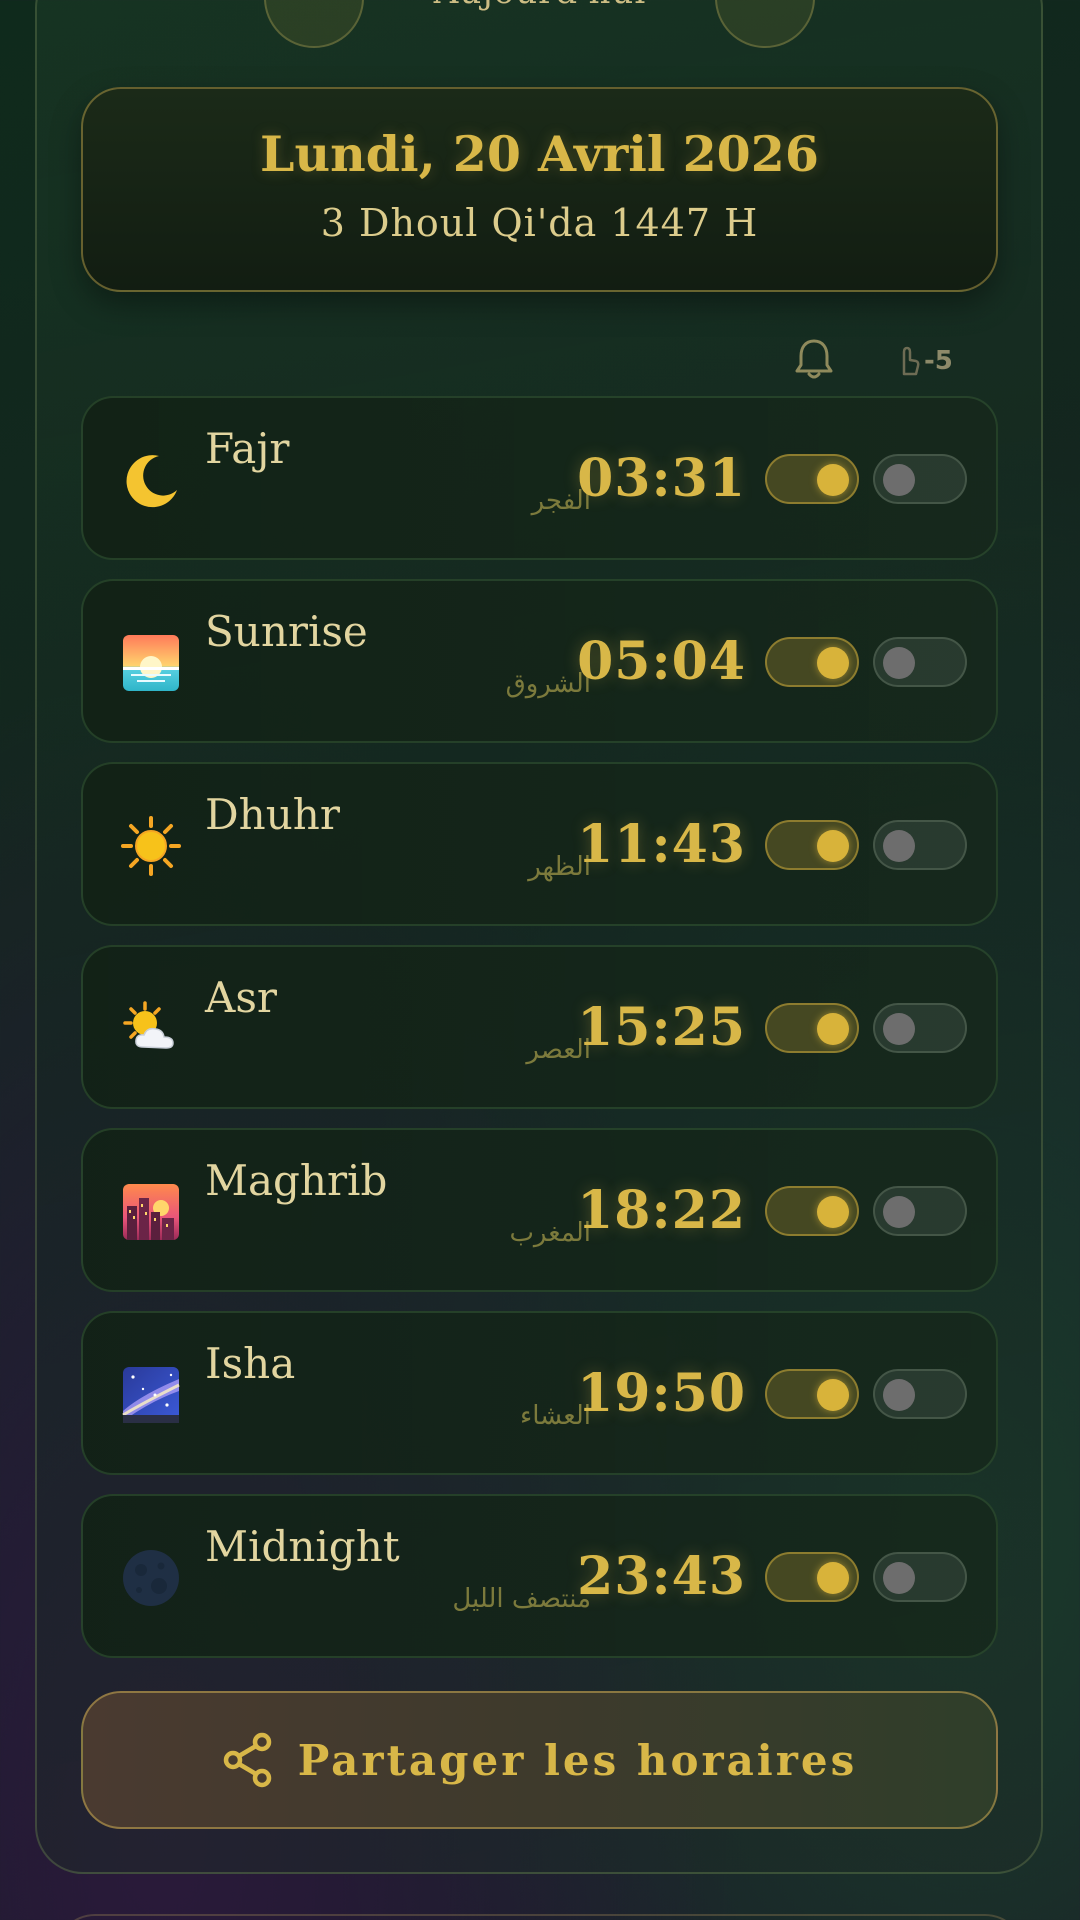 The image size is (1080, 1920). Describe the element at coordinates (539, 478) in the screenshot. I see `prayer-row-fajr: Fajr الفجر 03:31` at that location.